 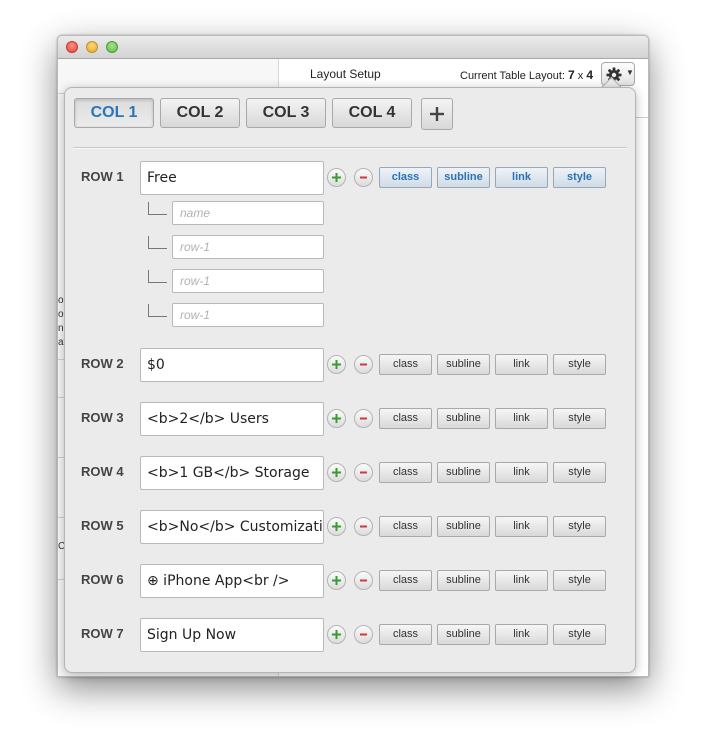 I want to click on row-label: ROW 4, so click(x=102, y=471).